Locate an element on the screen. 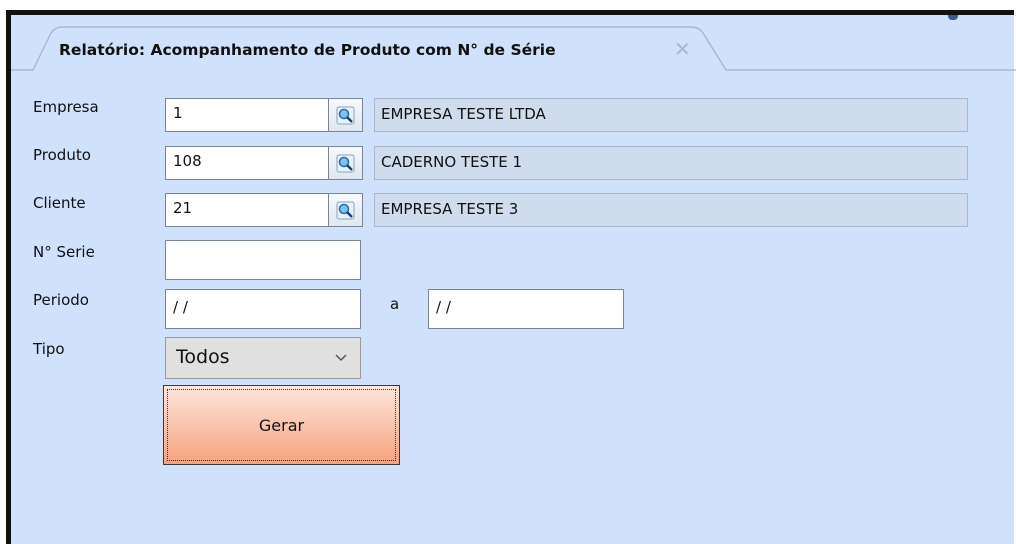  serie-input is located at coordinates (263, 260).